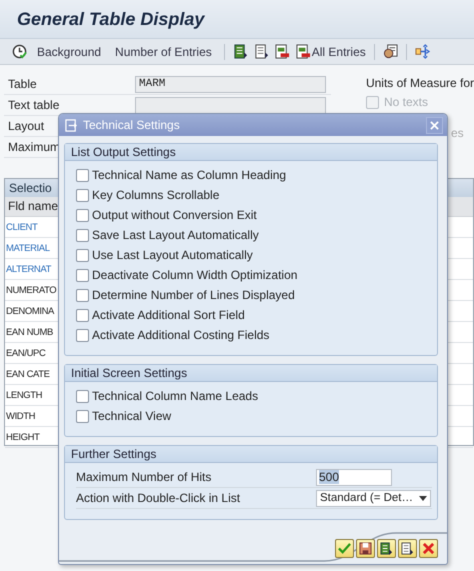  Describe the element at coordinates (25, 353) in the screenshot. I see `table-cell: EAN/UPC` at that location.